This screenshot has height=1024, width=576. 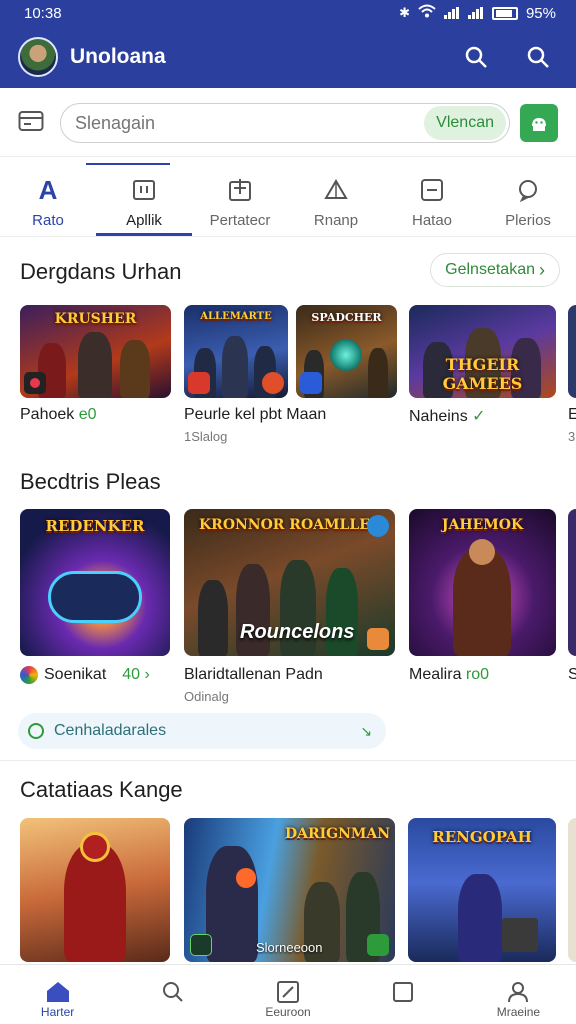 What do you see at coordinates (85, 675) in the screenshot?
I see `card-title: Soenikat 40 ›` at bounding box center [85, 675].